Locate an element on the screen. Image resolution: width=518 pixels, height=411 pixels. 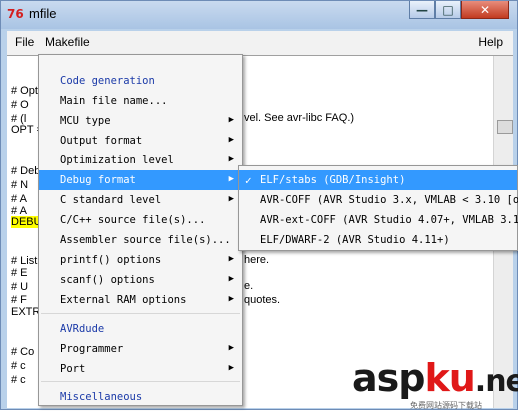
menu-item-optimization-level: Optimization level ▶ is located at coordinates (140, 160).